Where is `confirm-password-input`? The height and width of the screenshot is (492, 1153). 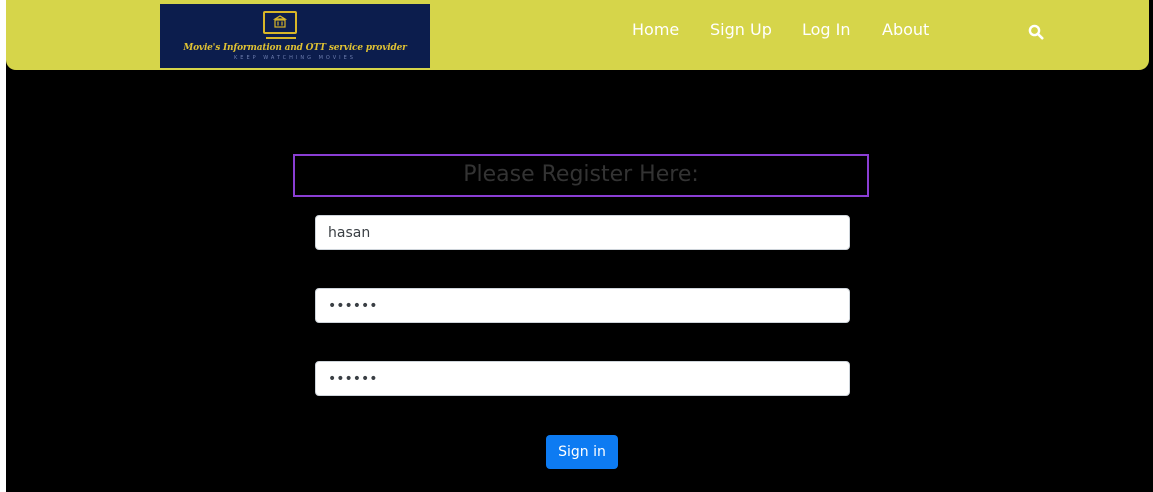 confirm-password-input is located at coordinates (582, 378).